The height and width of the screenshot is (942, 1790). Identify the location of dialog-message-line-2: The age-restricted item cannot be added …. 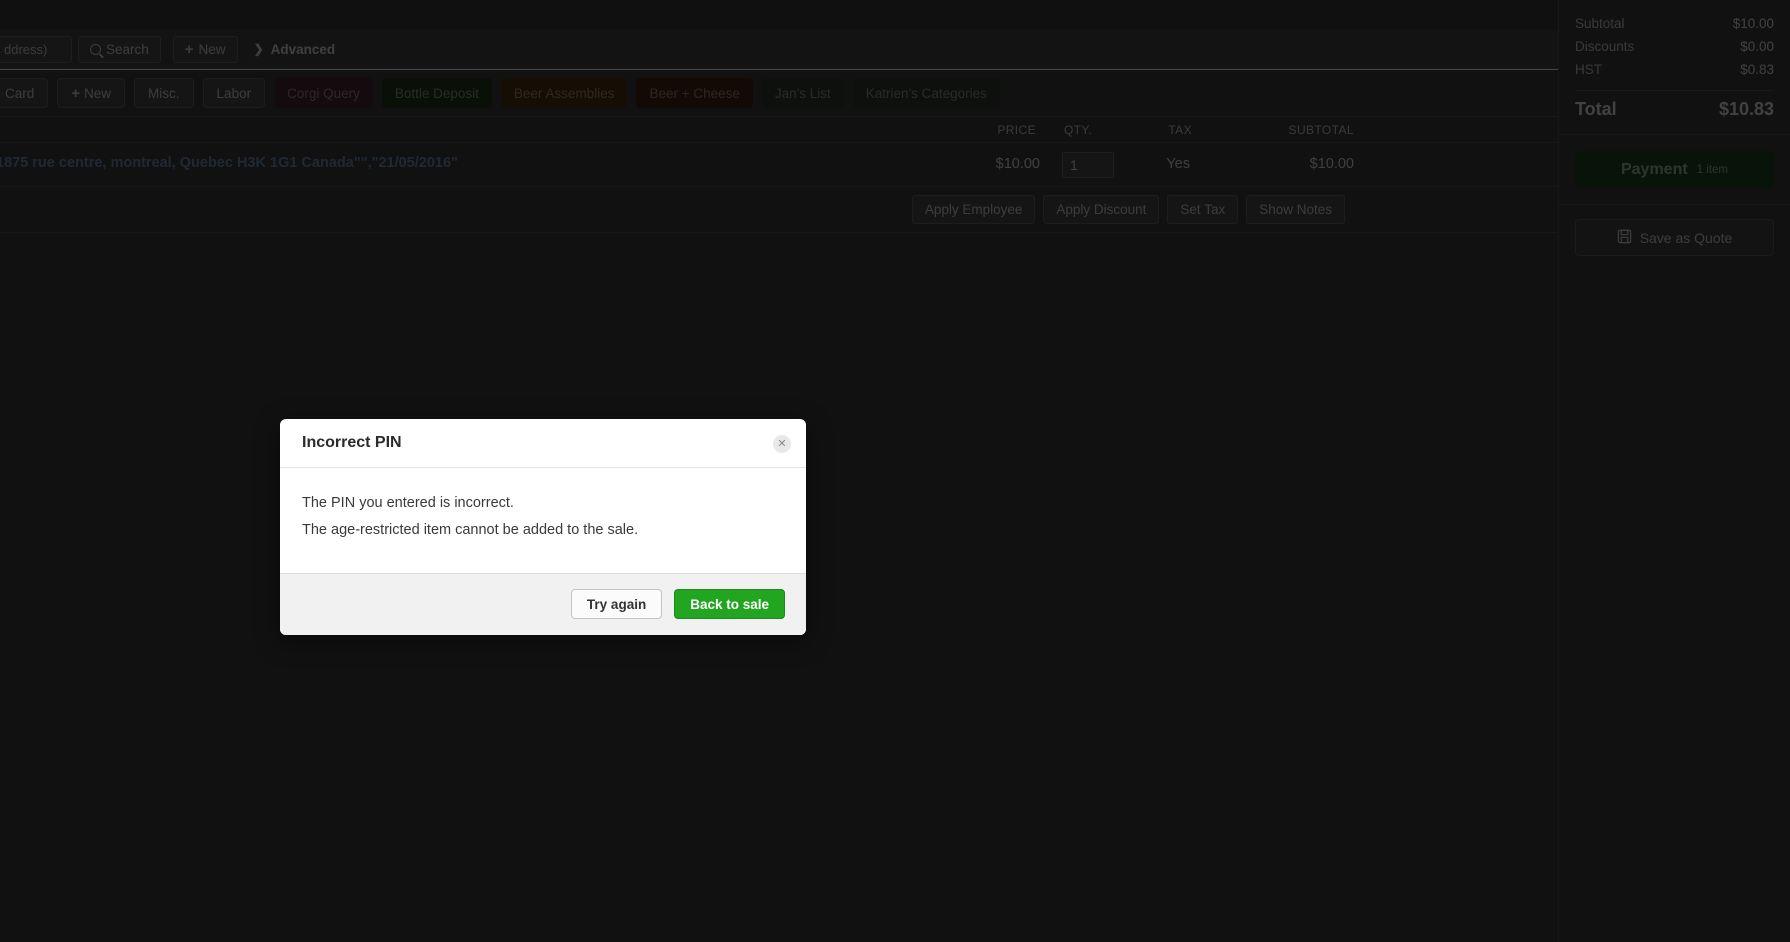
(470, 530).